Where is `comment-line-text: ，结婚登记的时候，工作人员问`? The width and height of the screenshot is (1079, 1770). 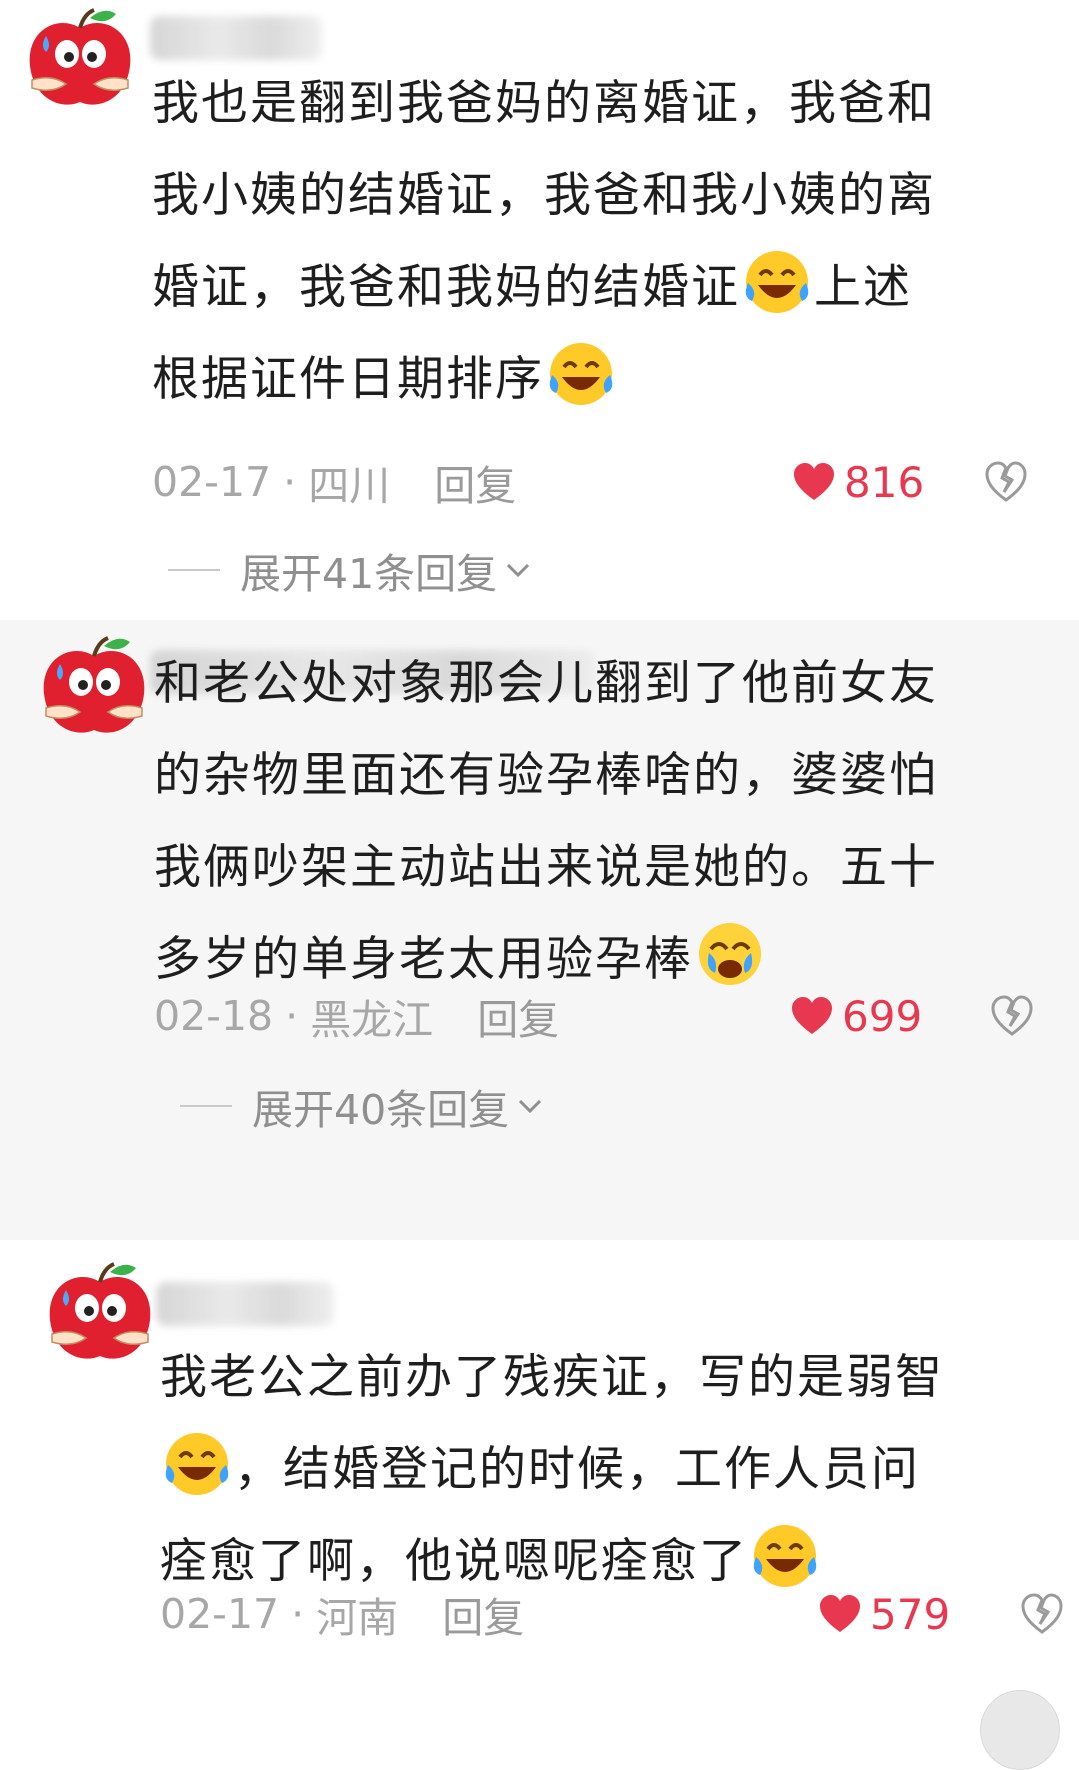 comment-line-text: ，结婚登记的时候，工作人员问 is located at coordinates (577, 1469).